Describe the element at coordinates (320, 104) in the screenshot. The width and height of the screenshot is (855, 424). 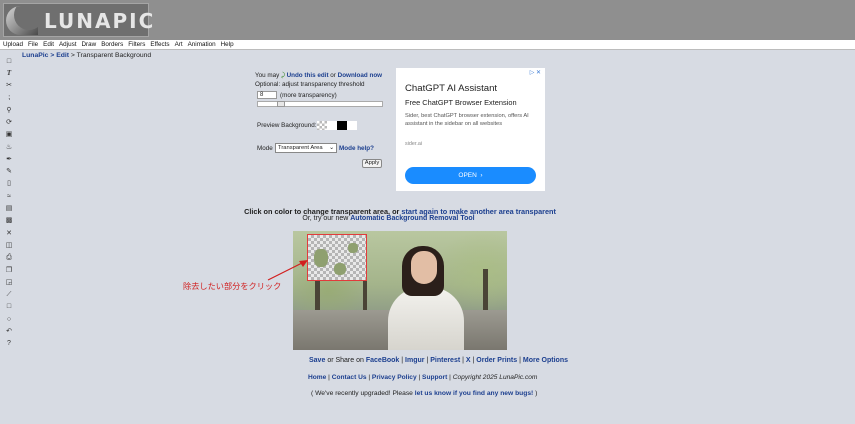
I see `threshold-slider` at that location.